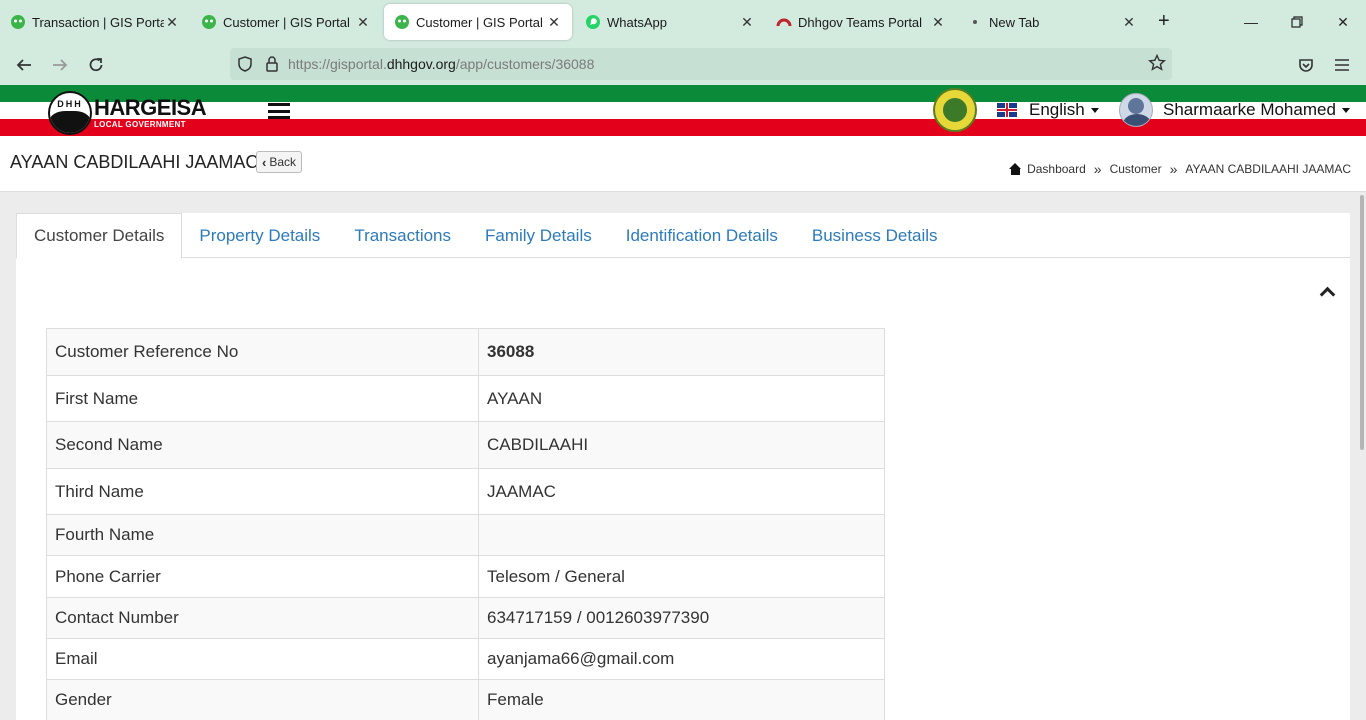 This screenshot has width=1366, height=720. Describe the element at coordinates (262, 491) in the screenshot. I see `row-label: Third Name` at that location.